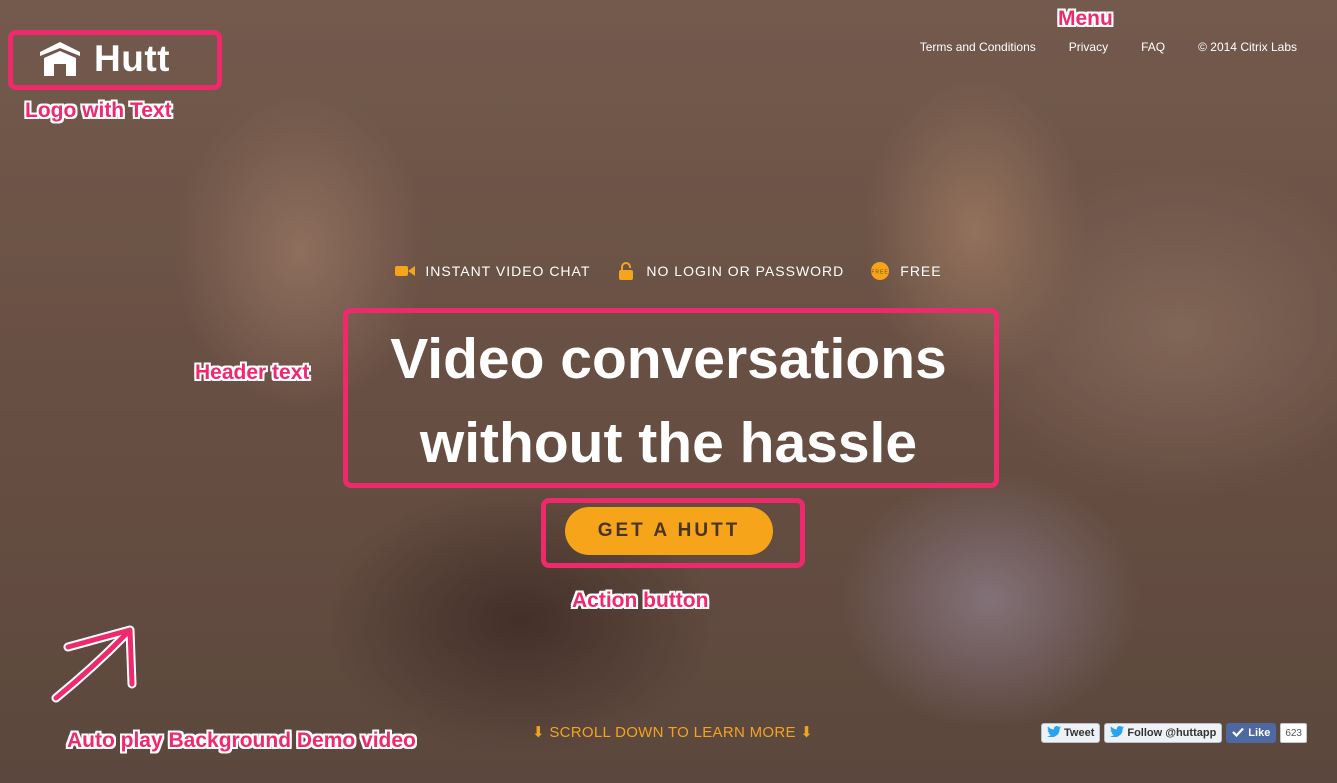 The image size is (1337, 783). Describe the element at coordinates (94, 664) in the screenshot. I see `annotation-arrow-icon` at that location.